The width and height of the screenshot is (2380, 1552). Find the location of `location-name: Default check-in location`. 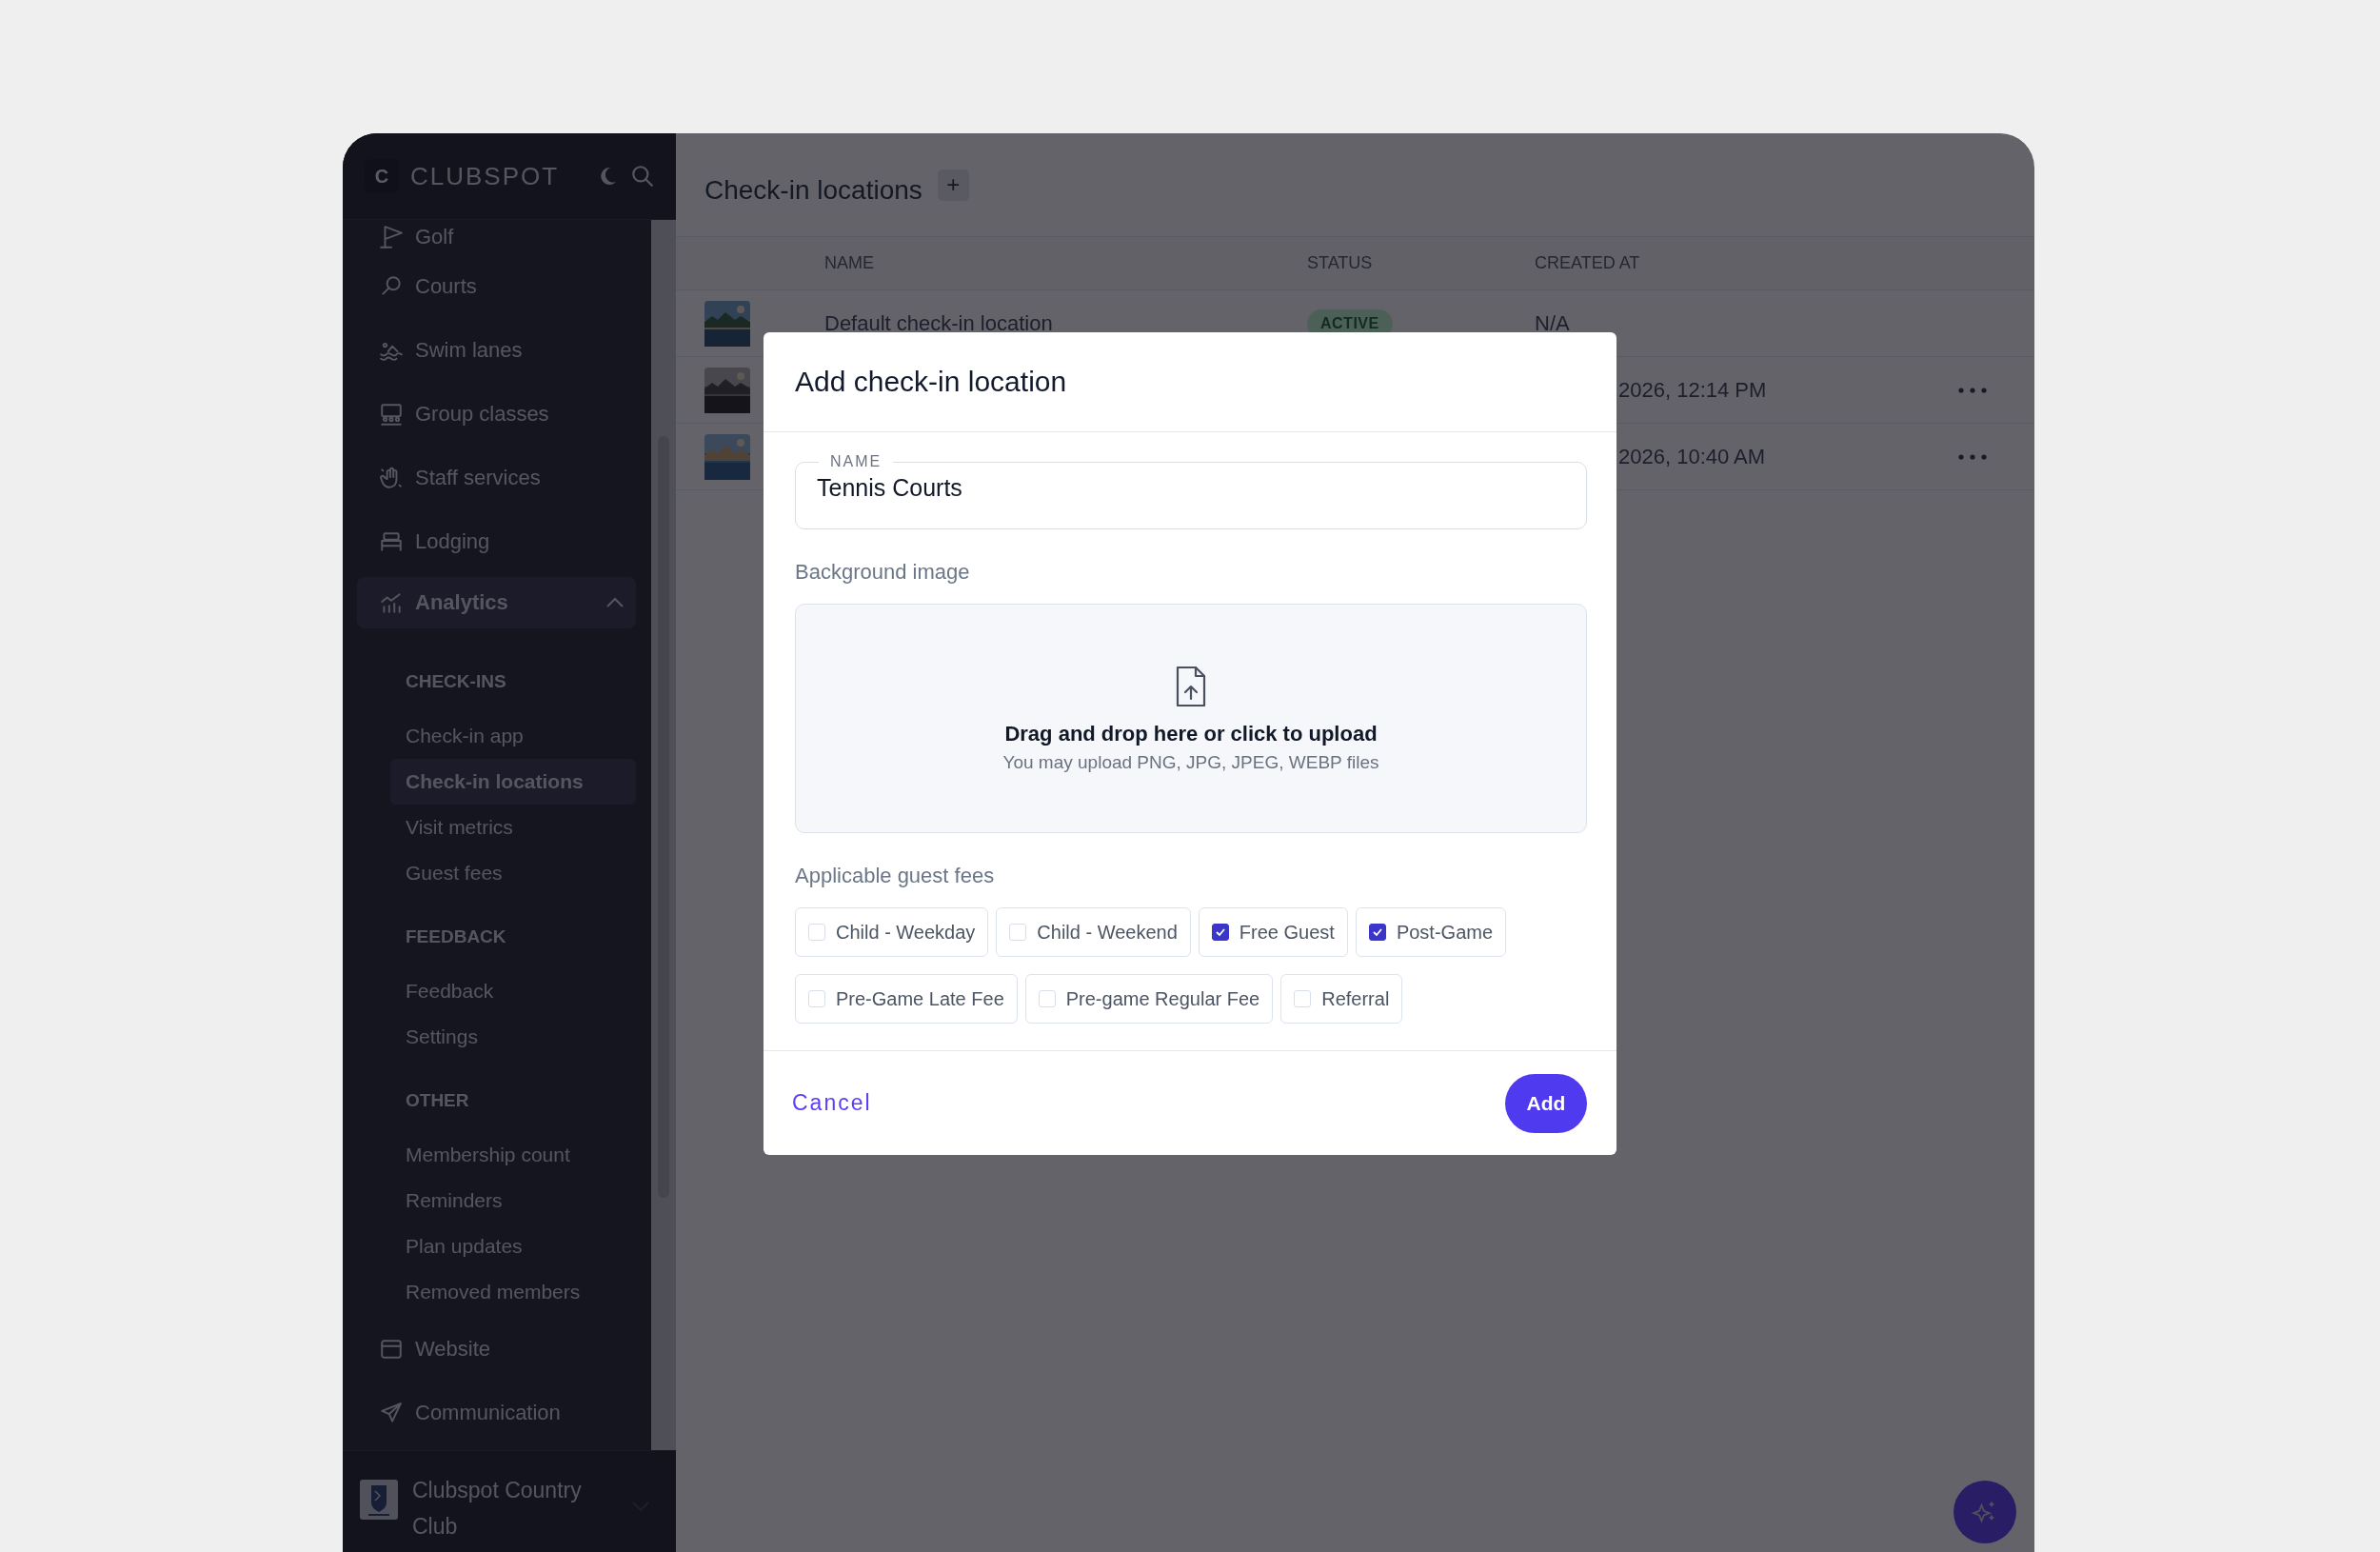

location-name: Default check-in location is located at coordinates (939, 323).